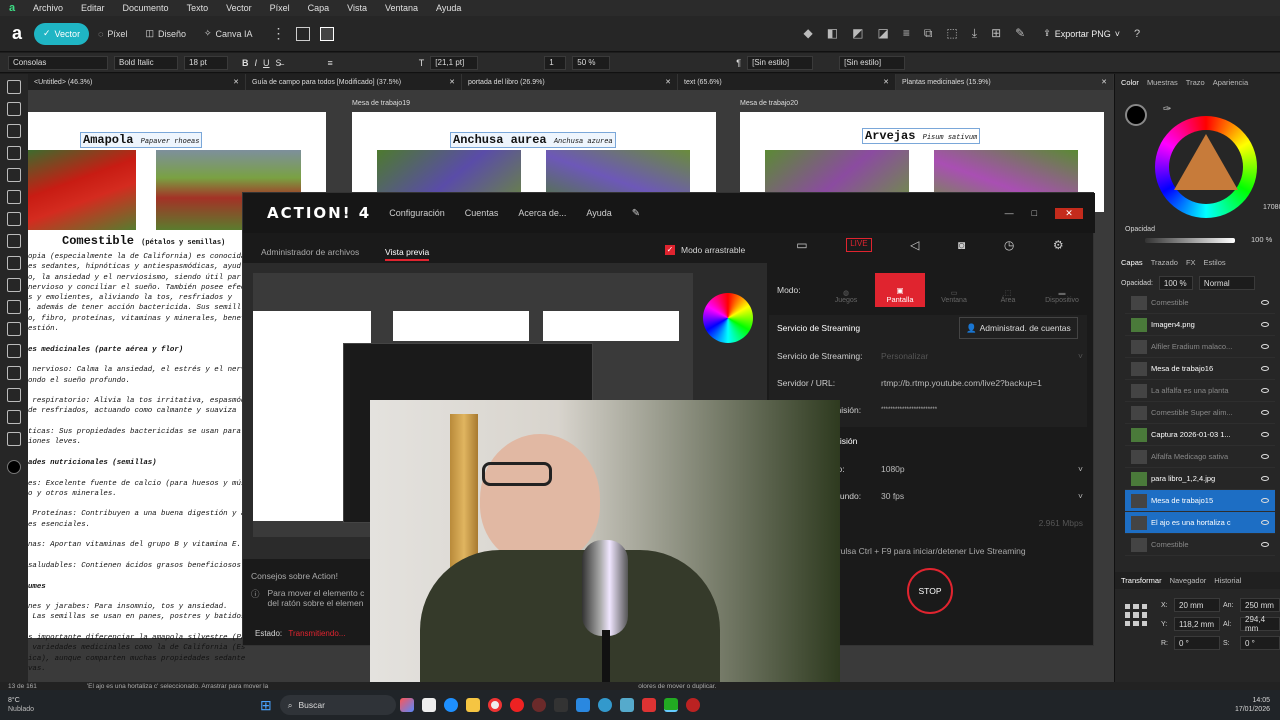 The height and width of the screenshot is (720, 1280). Describe the element at coordinates (1197, 605) in the screenshot. I see `x-field: 20 mm` at that location.